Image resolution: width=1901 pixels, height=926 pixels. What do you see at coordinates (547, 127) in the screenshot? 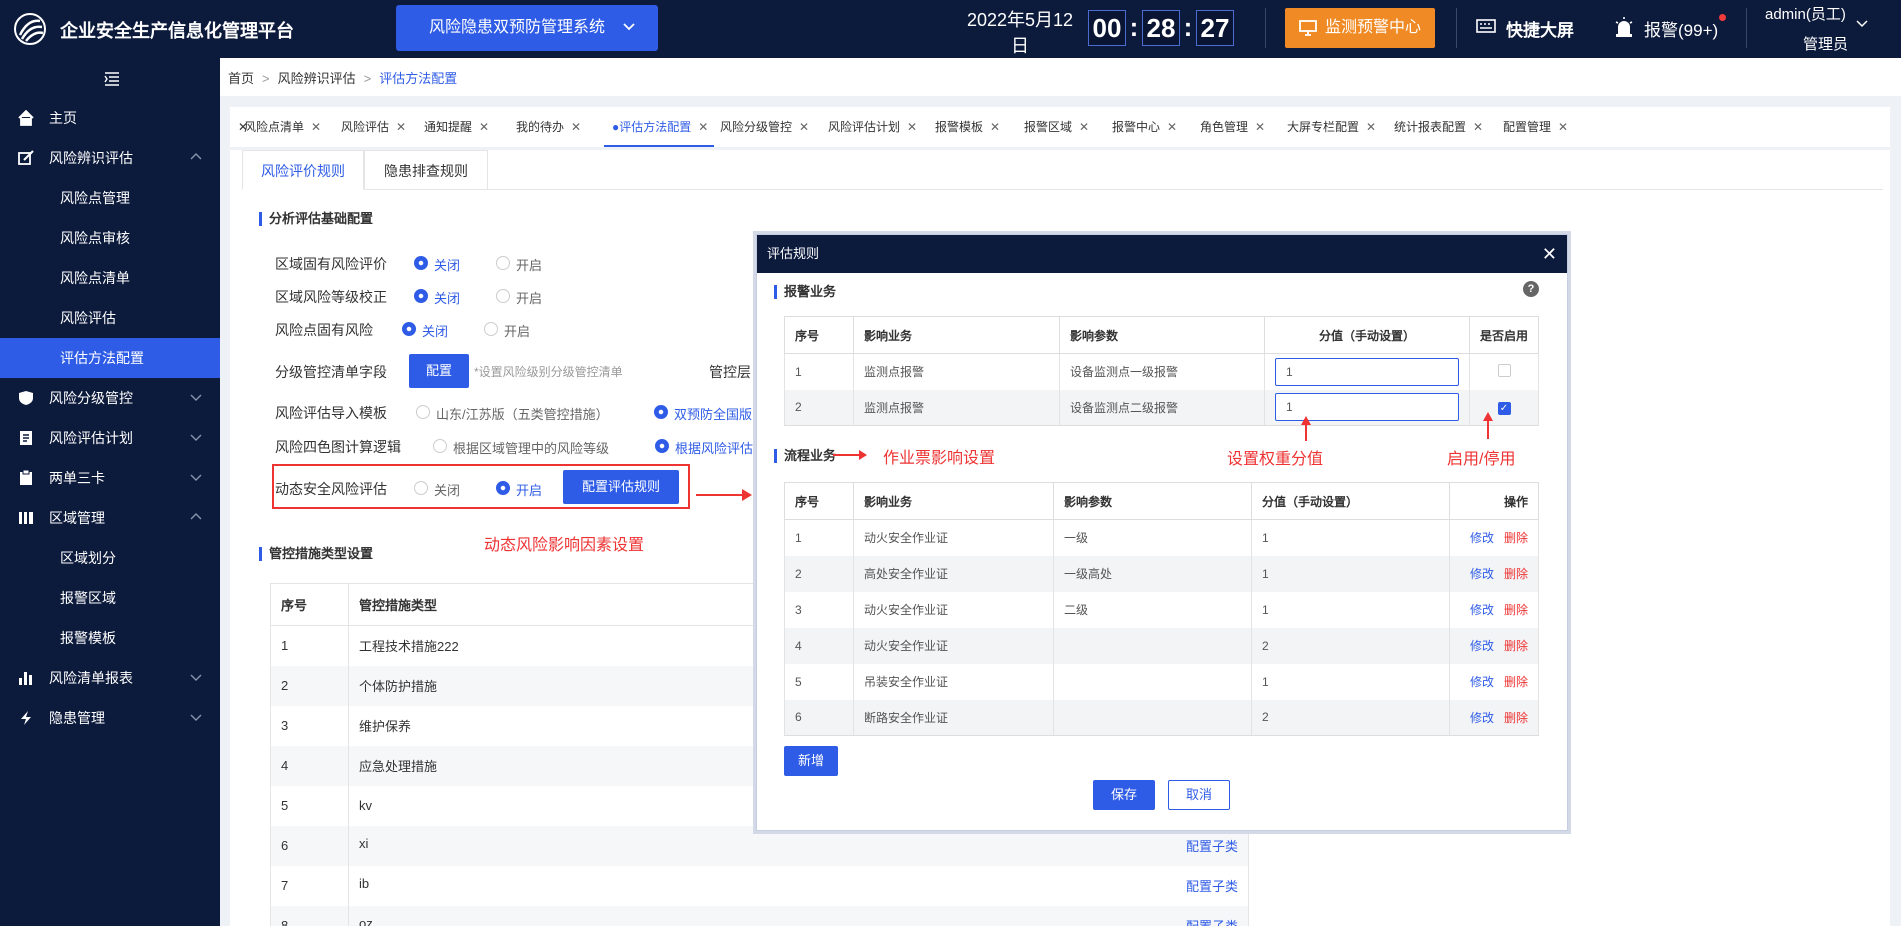
I see `tab-item: 我的待办 ✕` at bounding box center [547, 127].